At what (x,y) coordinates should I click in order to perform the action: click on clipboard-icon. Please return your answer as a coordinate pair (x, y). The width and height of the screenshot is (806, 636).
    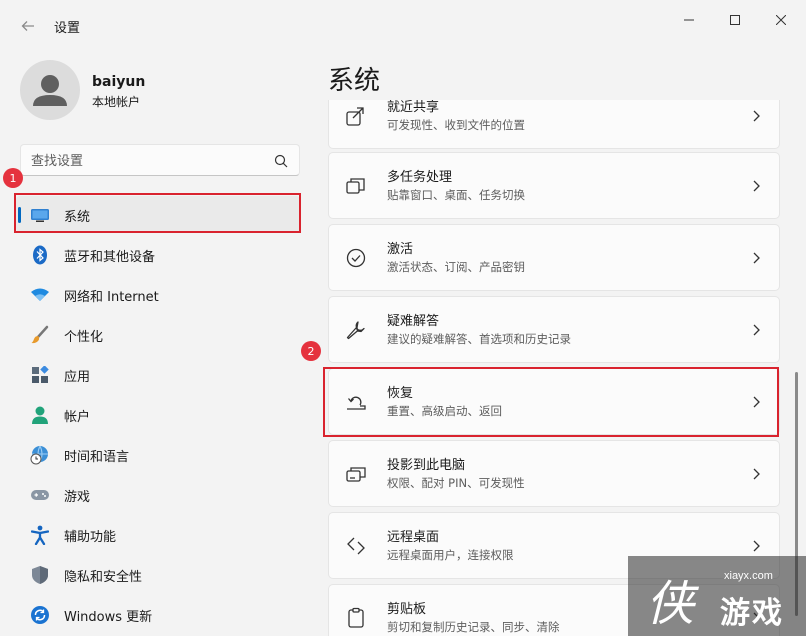
    Looking at the image, I should click on (356, 617).